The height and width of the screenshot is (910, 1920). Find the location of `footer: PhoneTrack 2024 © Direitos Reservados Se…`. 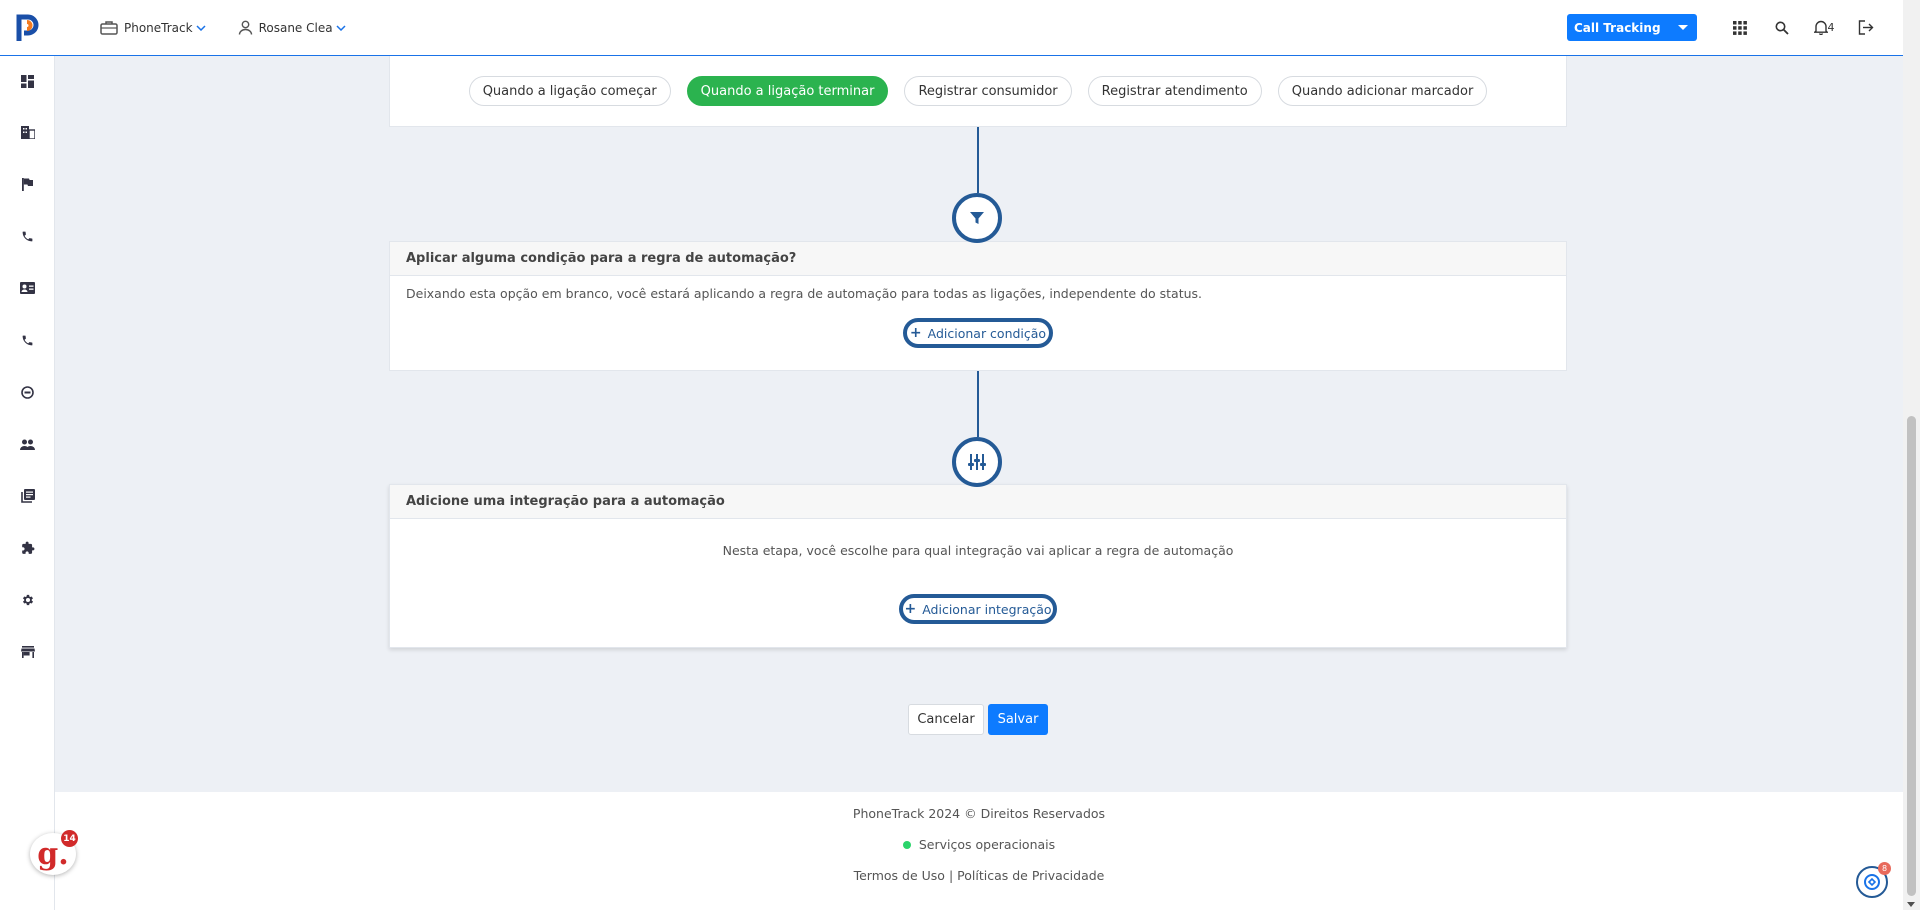

footer: PhoneTrack 2024 © Direitos Reservados Se… is located at coordinates (979, 851).